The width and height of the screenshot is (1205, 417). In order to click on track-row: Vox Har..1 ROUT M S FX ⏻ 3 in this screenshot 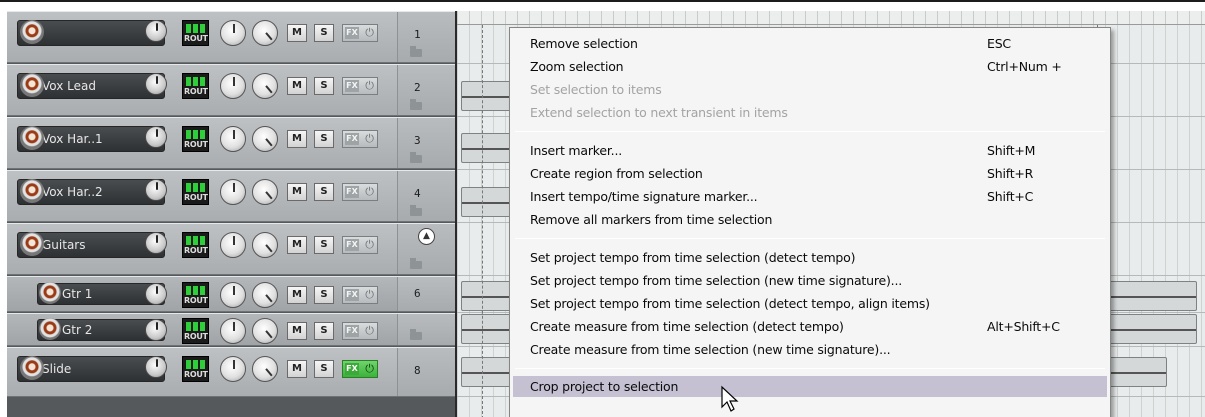, I will do `click(231, 143)`.